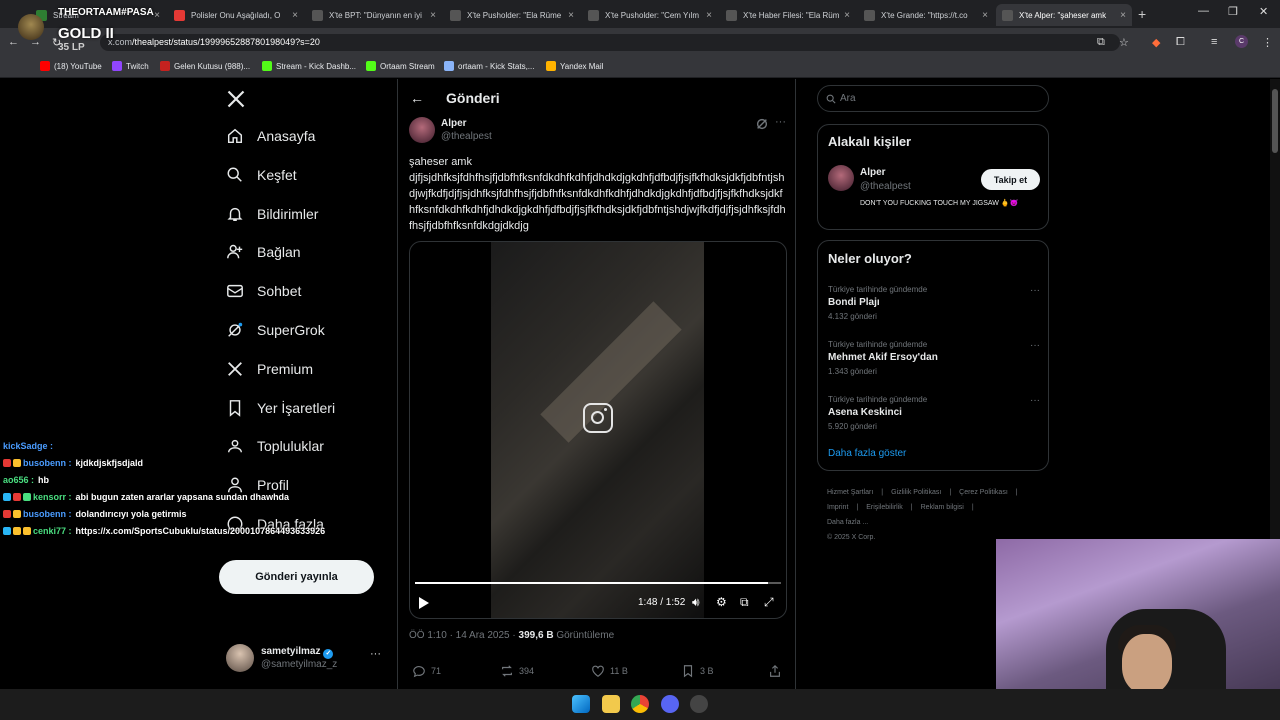 Image resolution: width=1280 pixels, height=720 pixels. I want to click on play-icon, so click(424, 603).